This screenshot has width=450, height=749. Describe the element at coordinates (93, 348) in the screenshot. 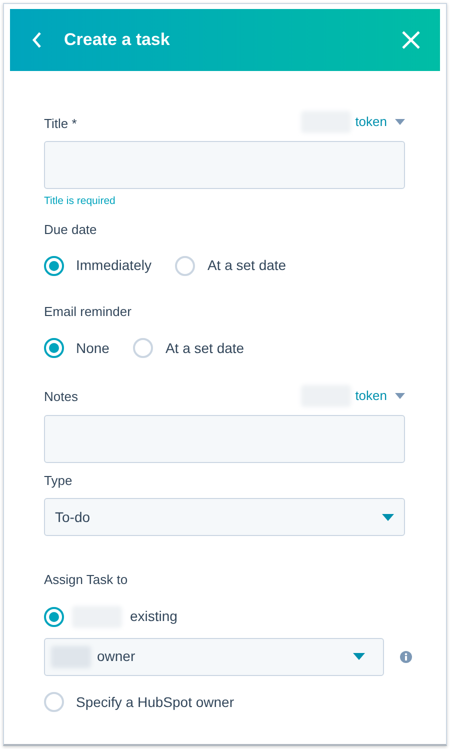

I see `radio-label: None` at that location.